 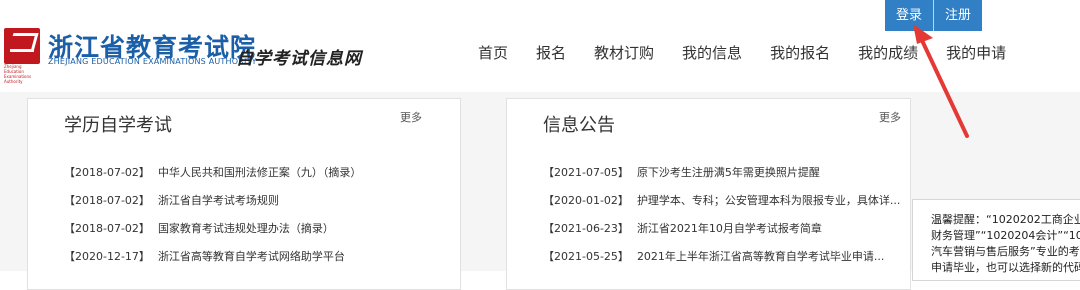 What do you see at coordinates (299, 59) in the screenshot?
I see `site-subtitle: 自学考试信息网` at bounding box center [299, 59].